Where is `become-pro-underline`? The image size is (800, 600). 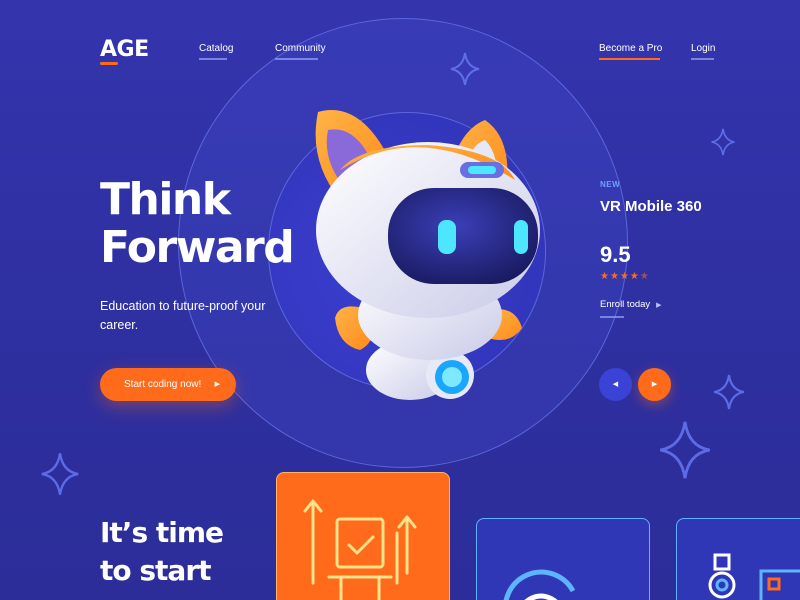
become-pro-underline is located at coordinates (629, 59).